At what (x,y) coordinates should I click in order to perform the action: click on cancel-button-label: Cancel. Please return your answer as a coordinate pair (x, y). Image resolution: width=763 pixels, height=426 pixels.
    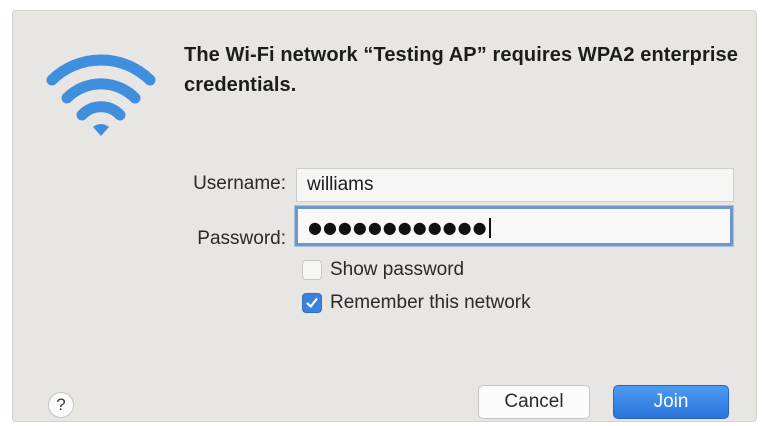
    Looking at the image, I should click on (534, 401).